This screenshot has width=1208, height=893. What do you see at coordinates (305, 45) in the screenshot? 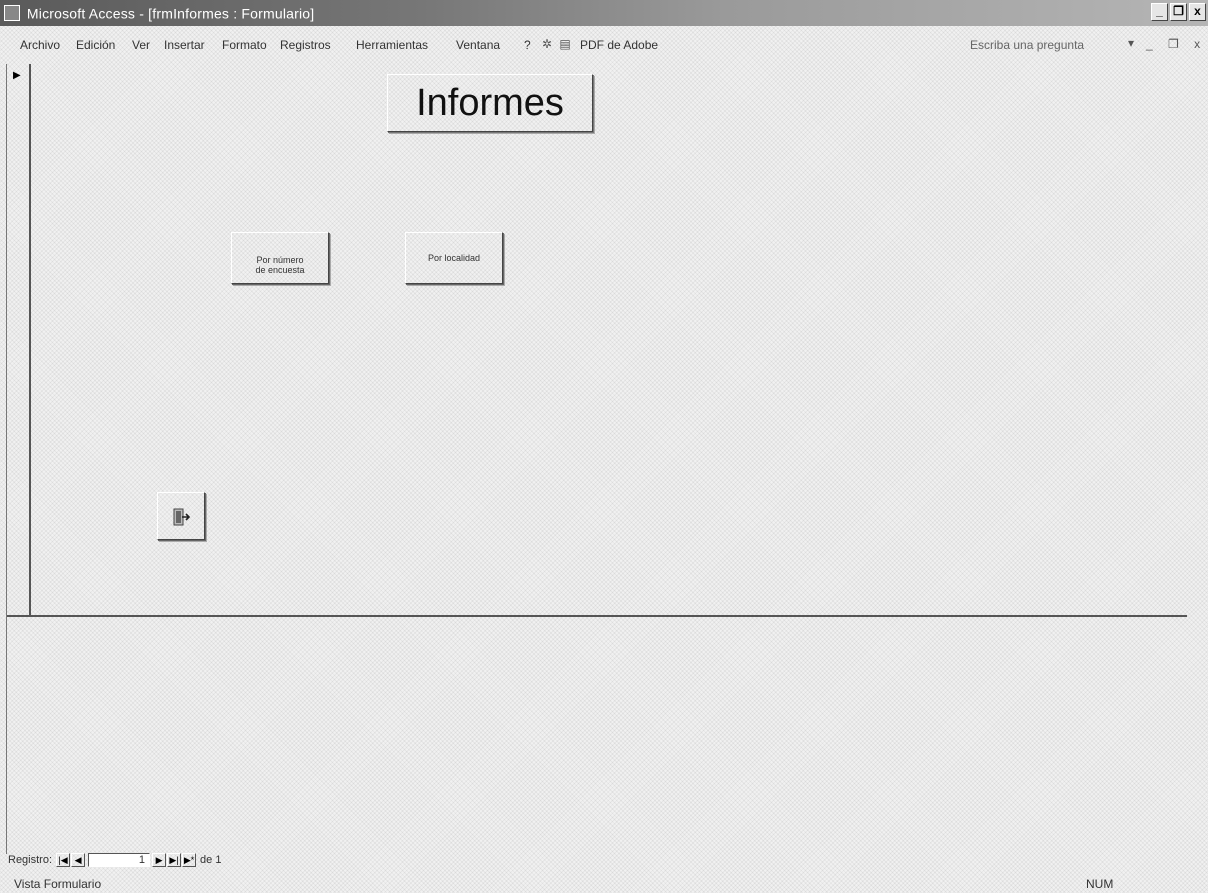
I see `menu-registros: Registros` at bounding box center [305, 45].